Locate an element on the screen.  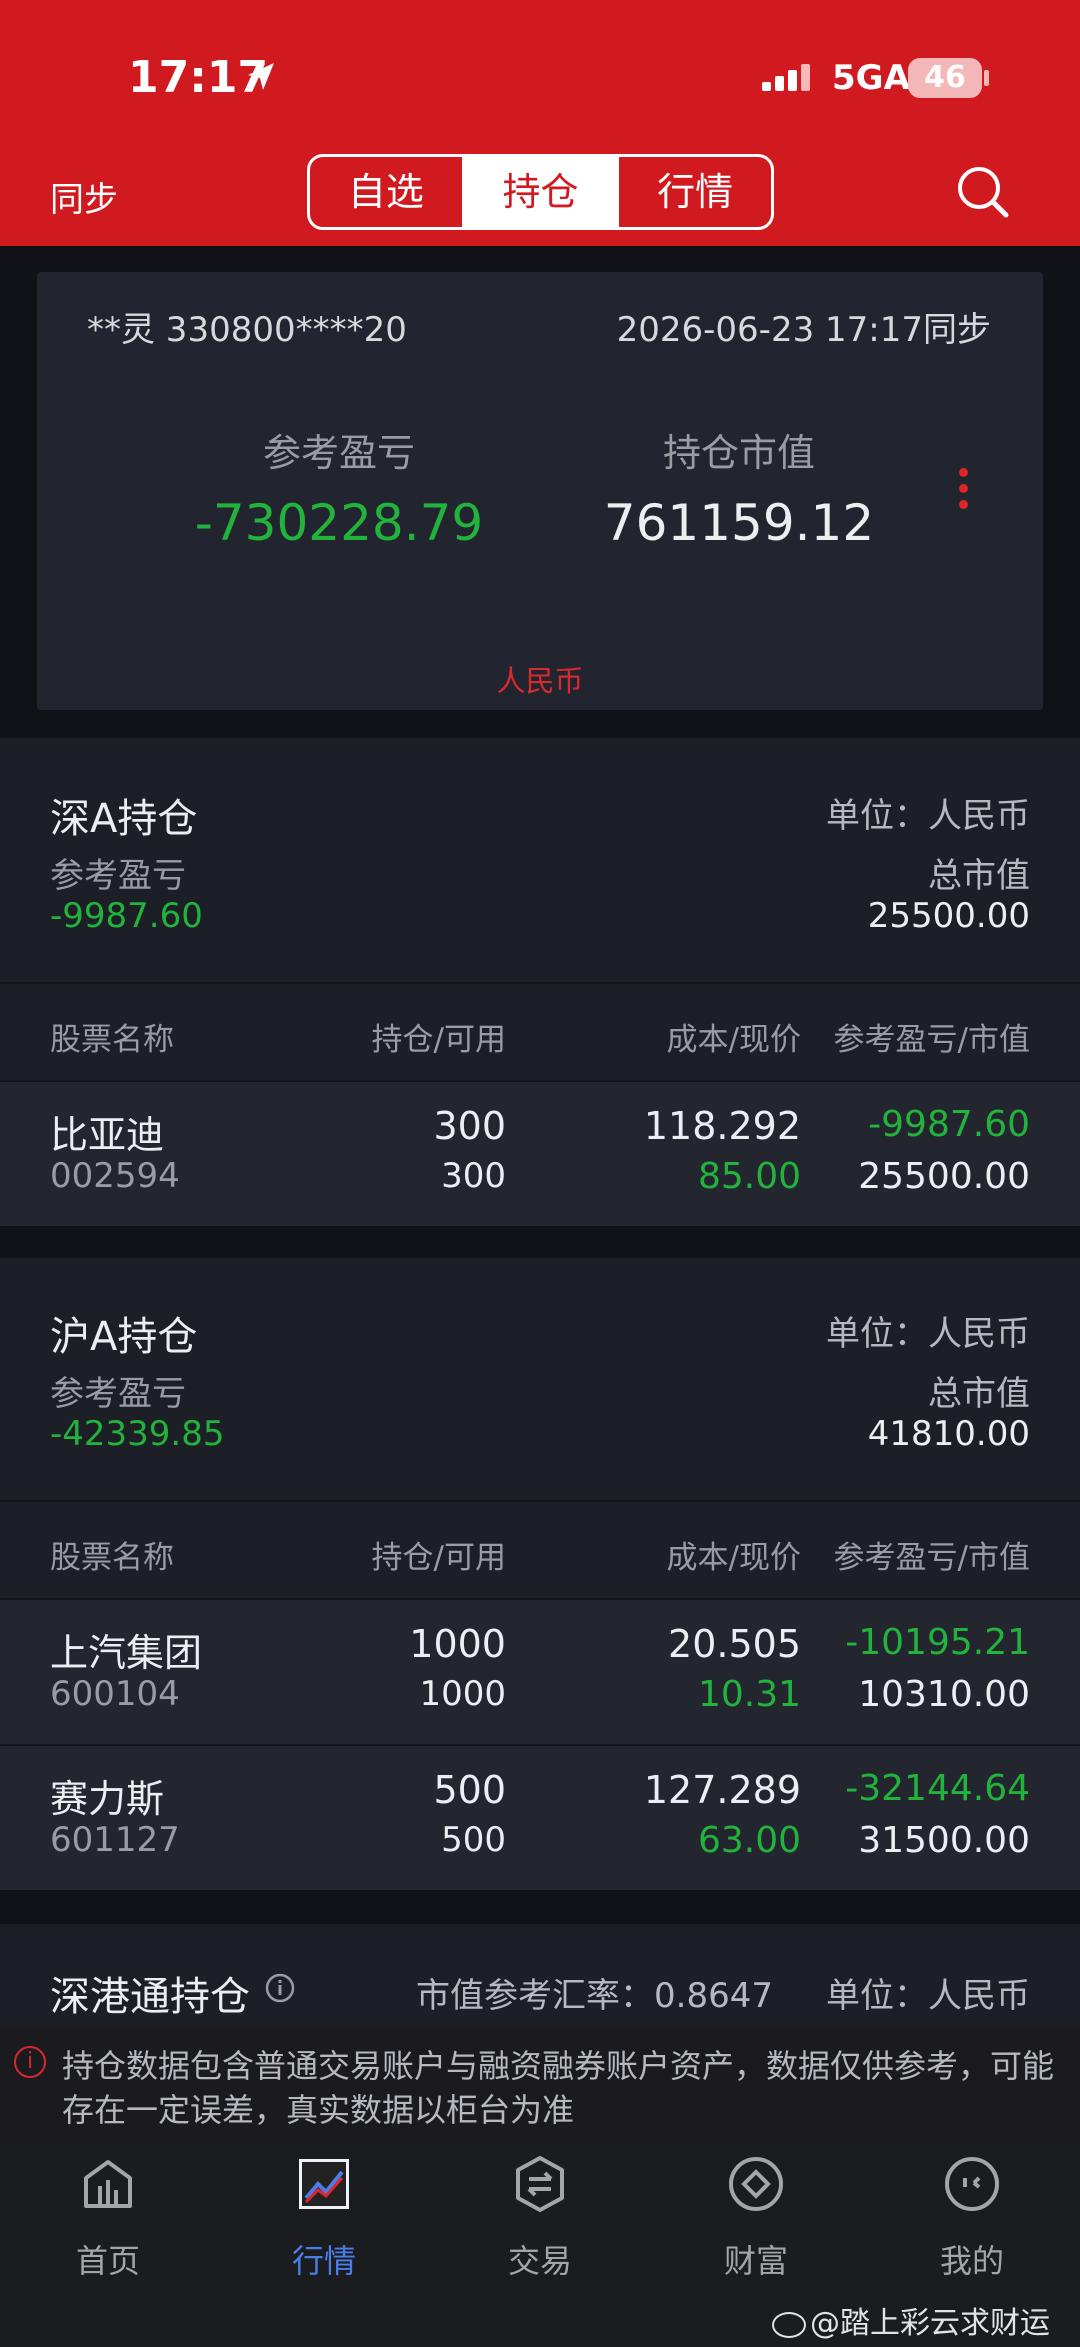
home-icon is located at coordinates (108, 2184).